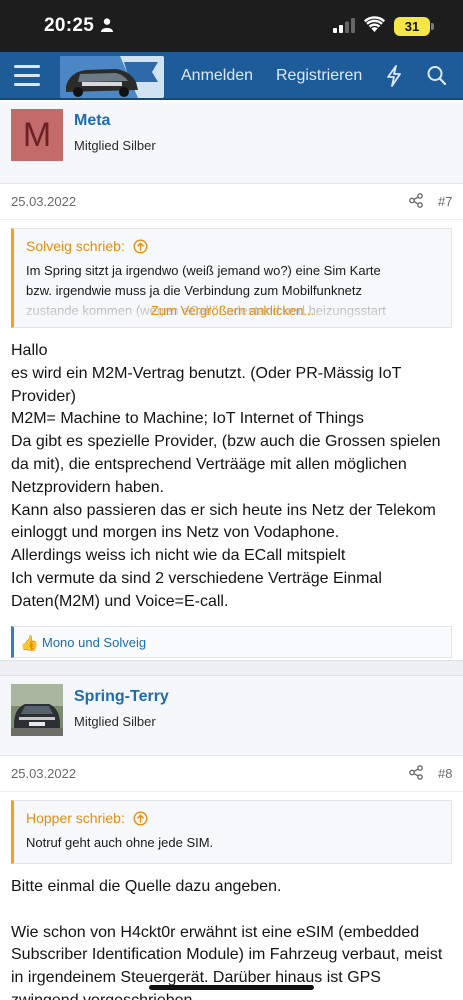 This screenshot has height=1000, width=463. I want to click on post-meta: 25.03.2022 #8, so click(231, 774).